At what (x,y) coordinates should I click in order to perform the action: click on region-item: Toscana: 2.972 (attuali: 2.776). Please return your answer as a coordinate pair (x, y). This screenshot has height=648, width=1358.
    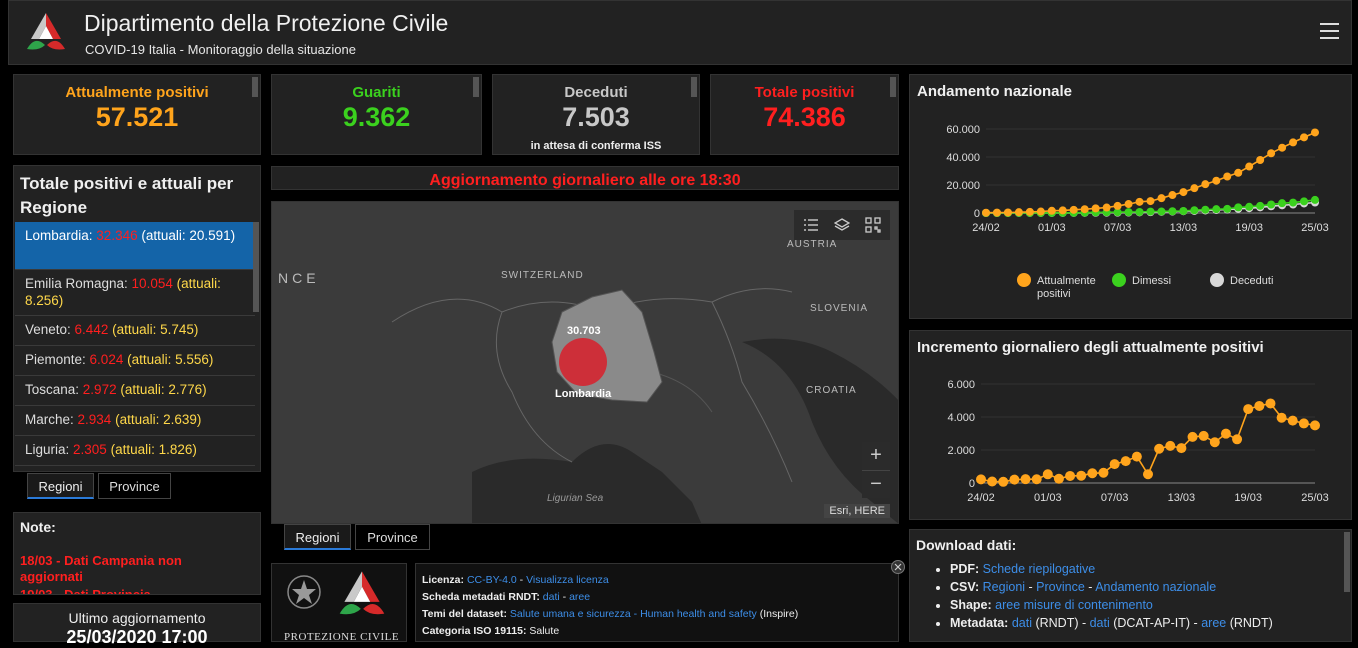
    Looking at the image, I should click on (135, 391).